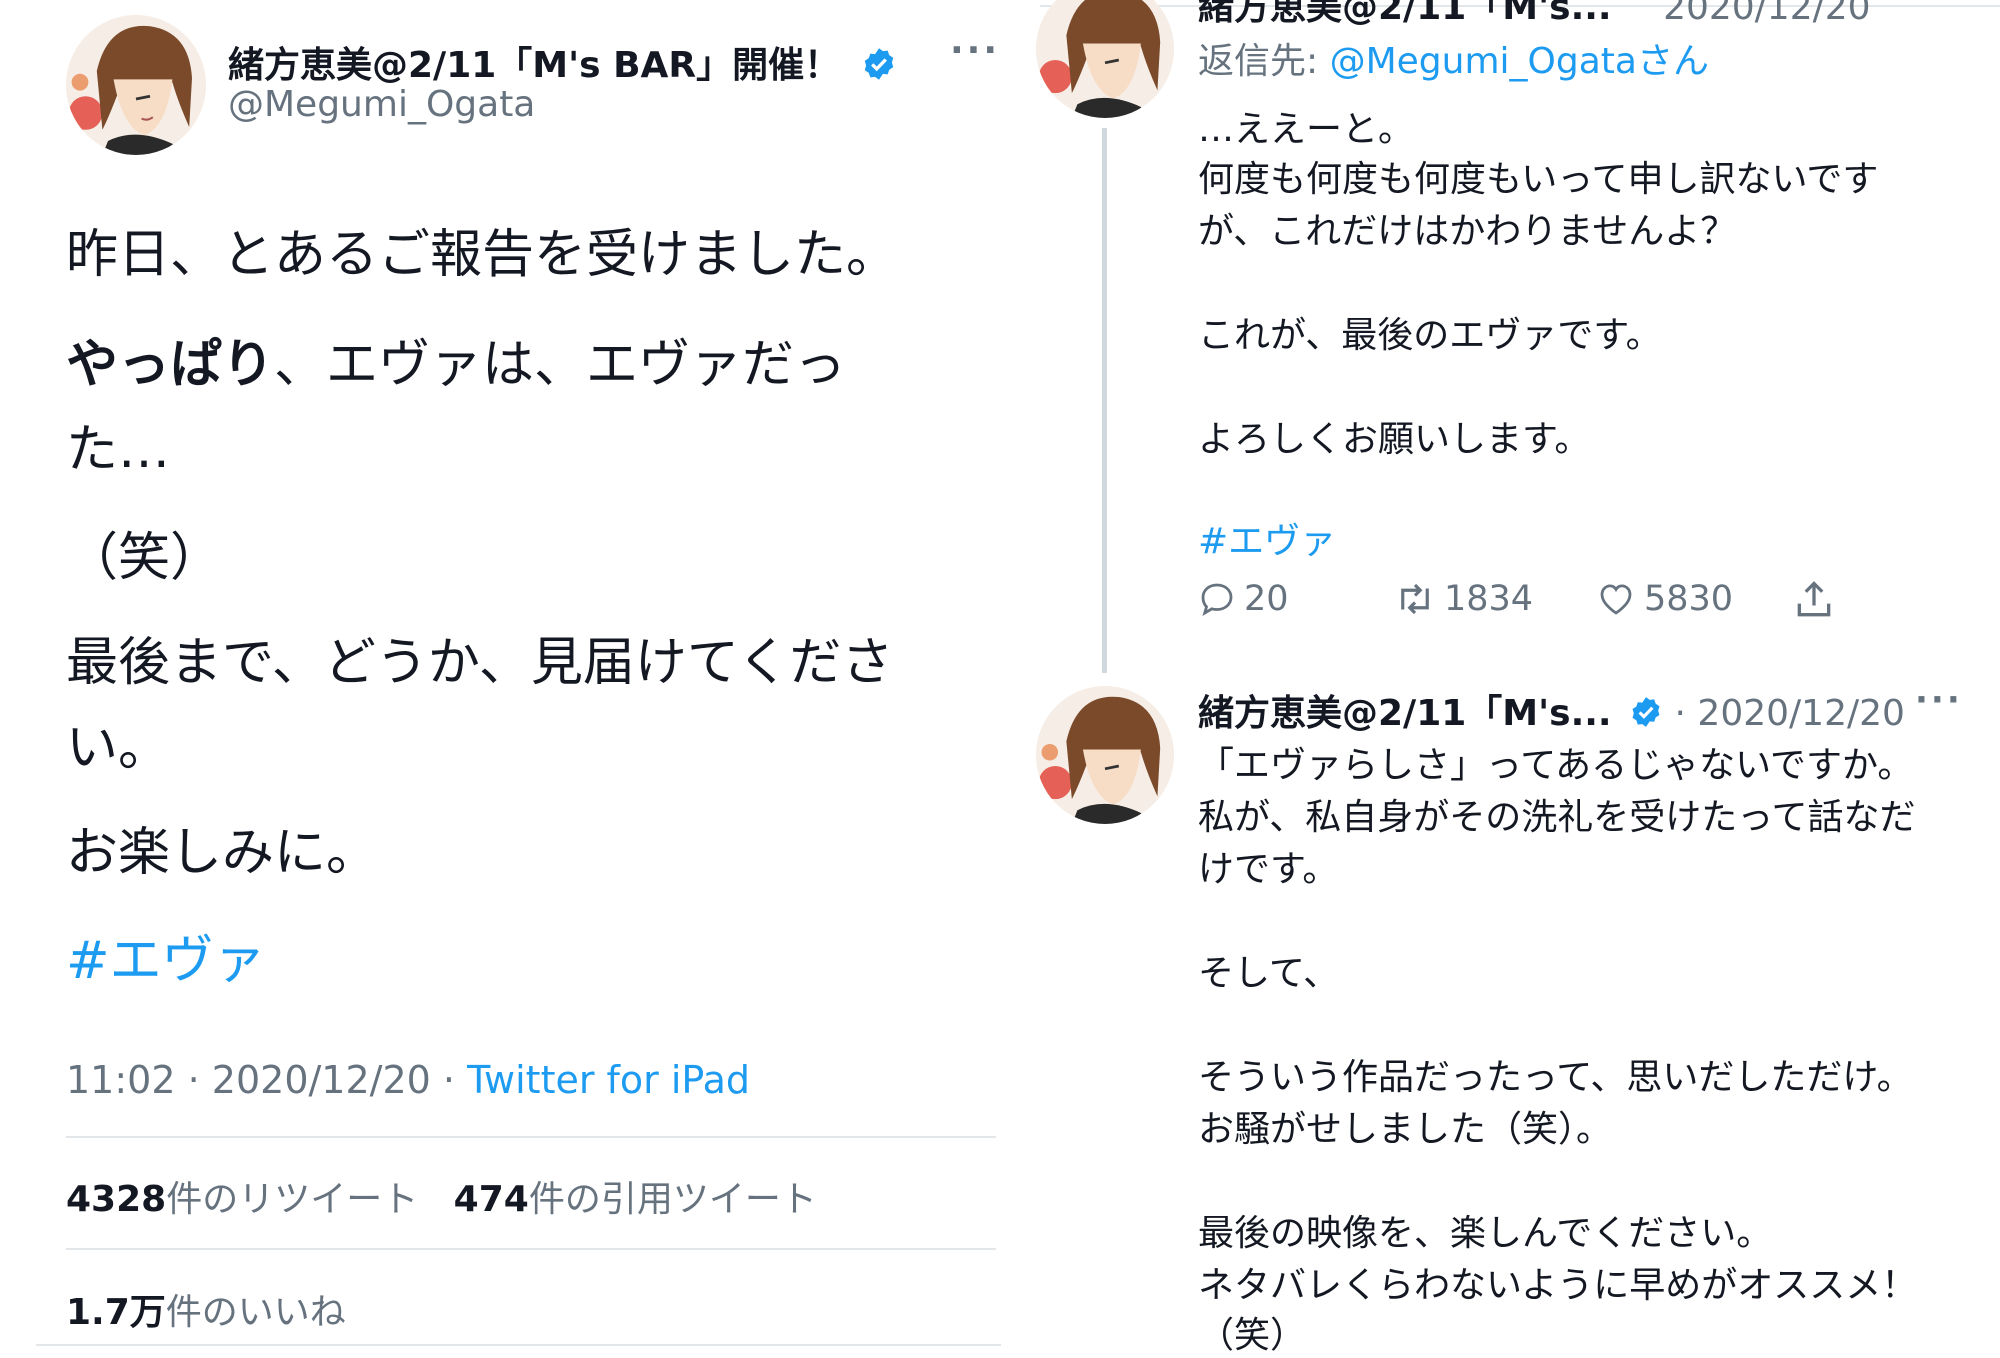 Image resolution: width=2000 pixels, height=1358 pixels. I want to click on tweet-text-line: 昨日、とあるご報告を受けました。, so click(482, 255).